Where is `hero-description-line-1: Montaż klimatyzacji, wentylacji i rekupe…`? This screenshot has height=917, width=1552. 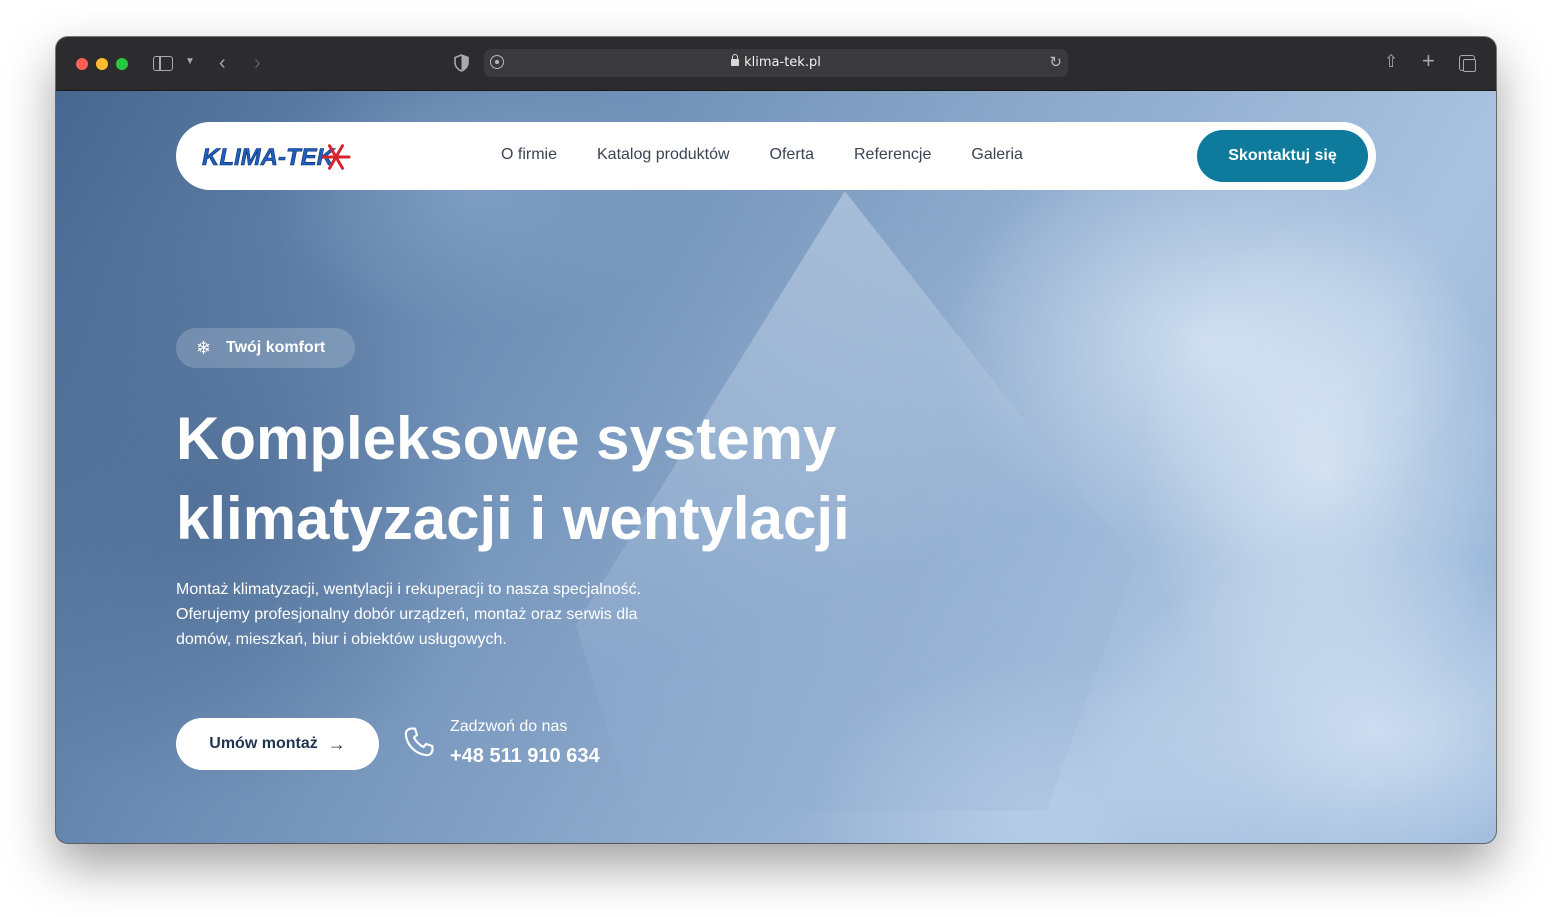 hero-description-line-1: Montaż klimatyzacji, wentylacji i rekupe… is located at coordinates (409, 589).